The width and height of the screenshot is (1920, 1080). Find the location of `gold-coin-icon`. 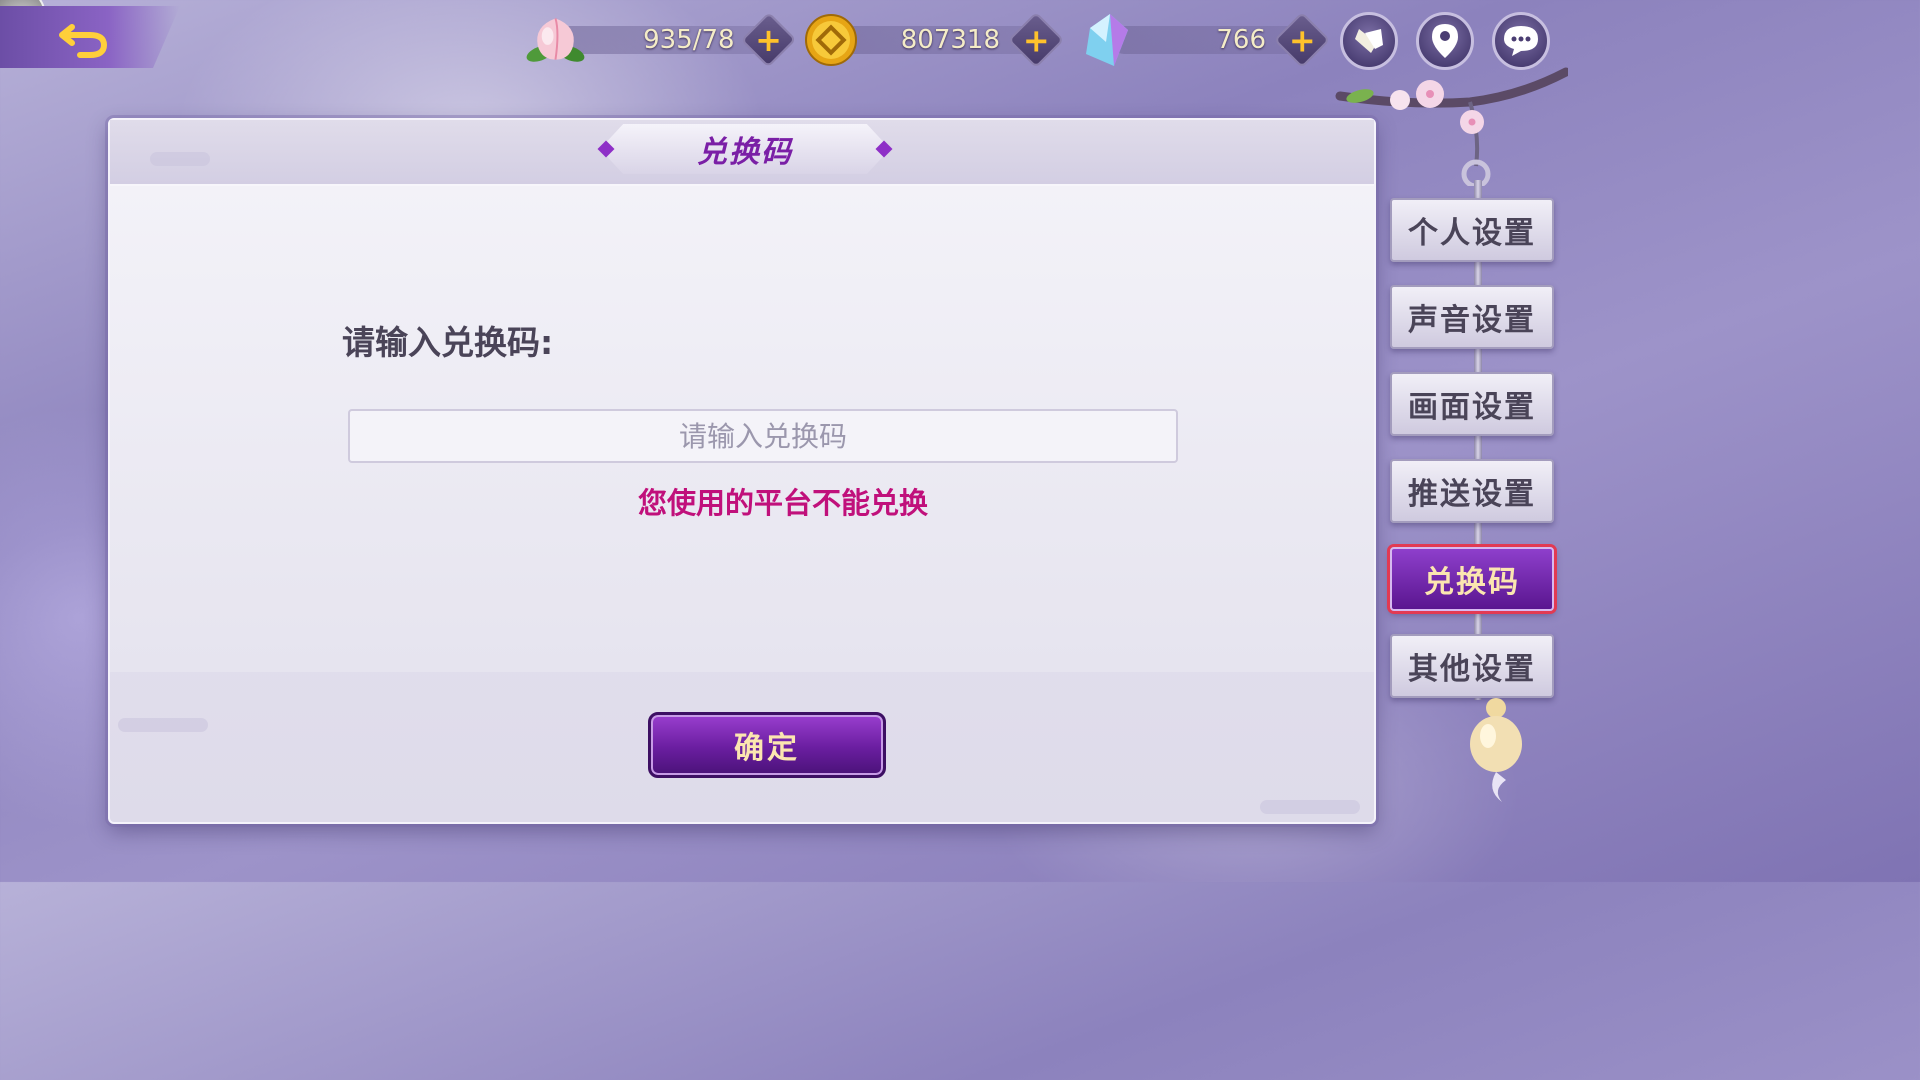

gold-coin-icon is located at coordinates (831, 40).